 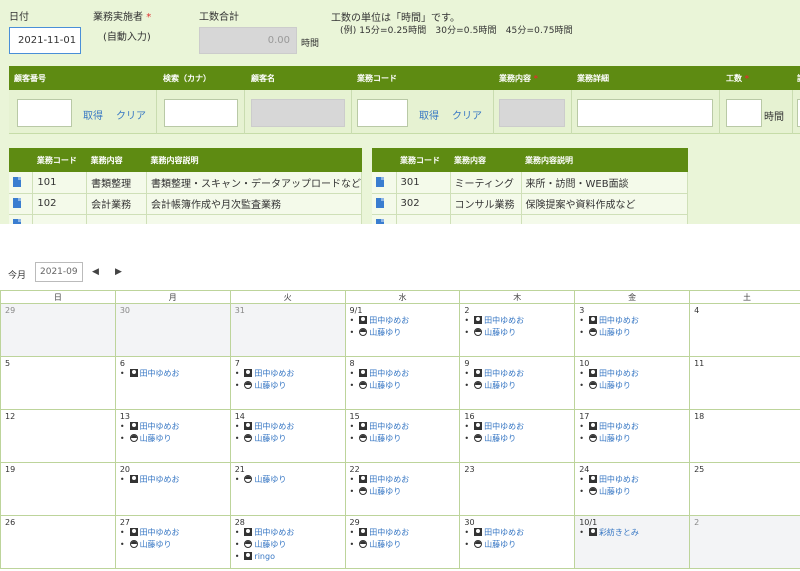 What do you see at coordinates (287, 489) in the screenshot?
I see `calendar-day: 21 • 山藤ゆり` at bounding box center [287, 489].